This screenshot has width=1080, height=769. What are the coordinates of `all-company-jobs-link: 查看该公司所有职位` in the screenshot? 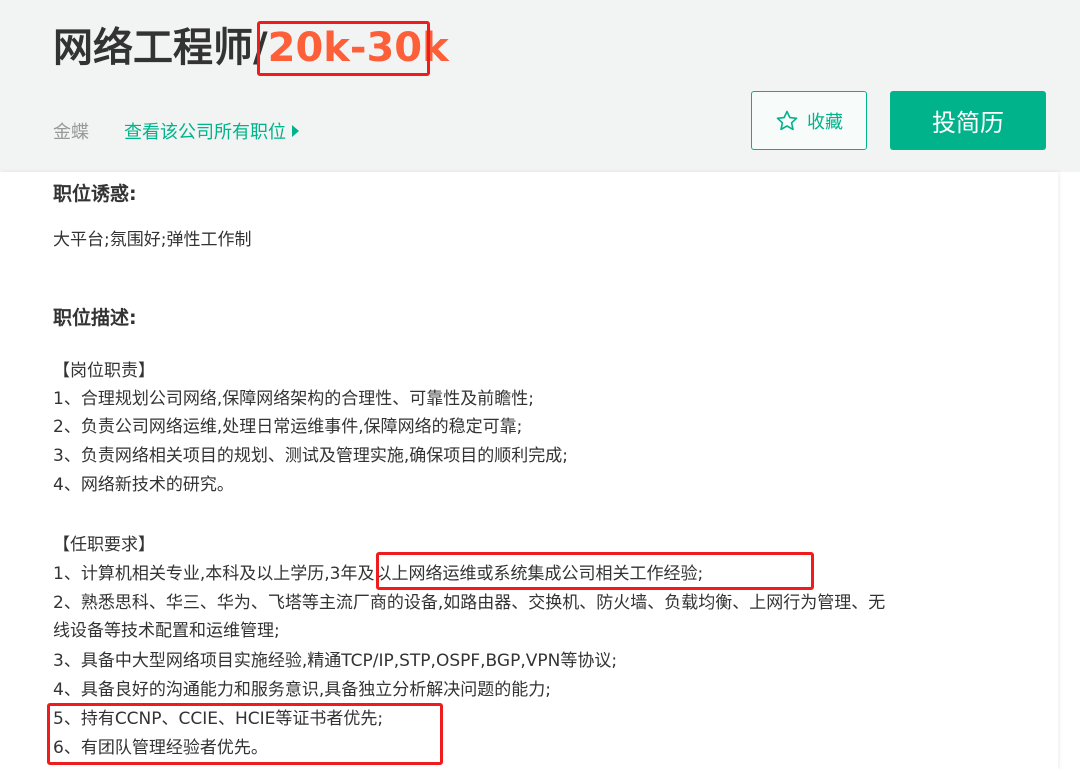 It's located at (211, 133).